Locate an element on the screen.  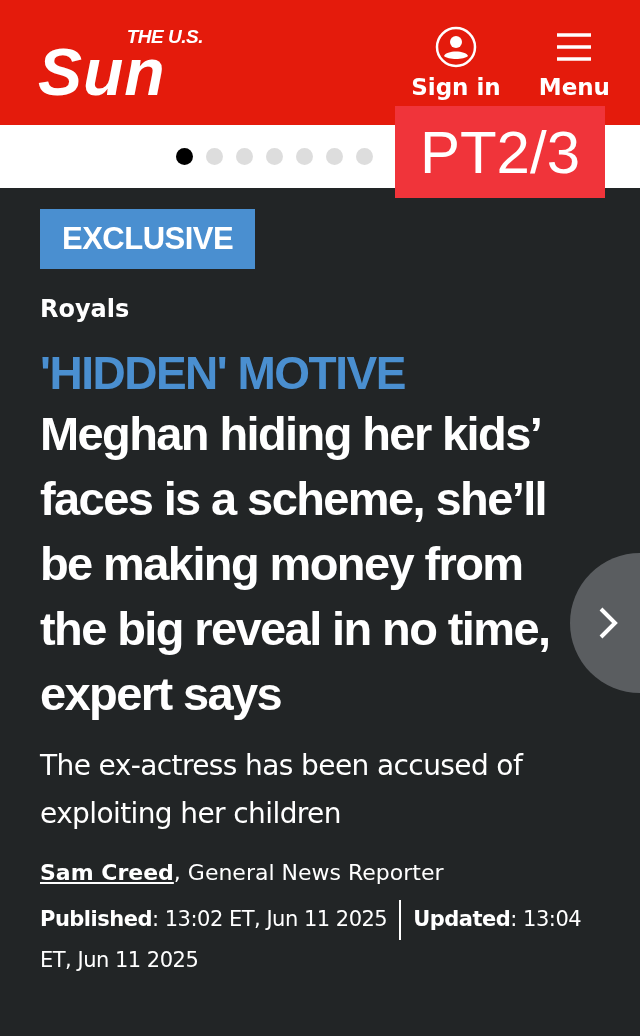
kicker: 'HIDDEN' MOTIVE is located at coordinates (222, 373).